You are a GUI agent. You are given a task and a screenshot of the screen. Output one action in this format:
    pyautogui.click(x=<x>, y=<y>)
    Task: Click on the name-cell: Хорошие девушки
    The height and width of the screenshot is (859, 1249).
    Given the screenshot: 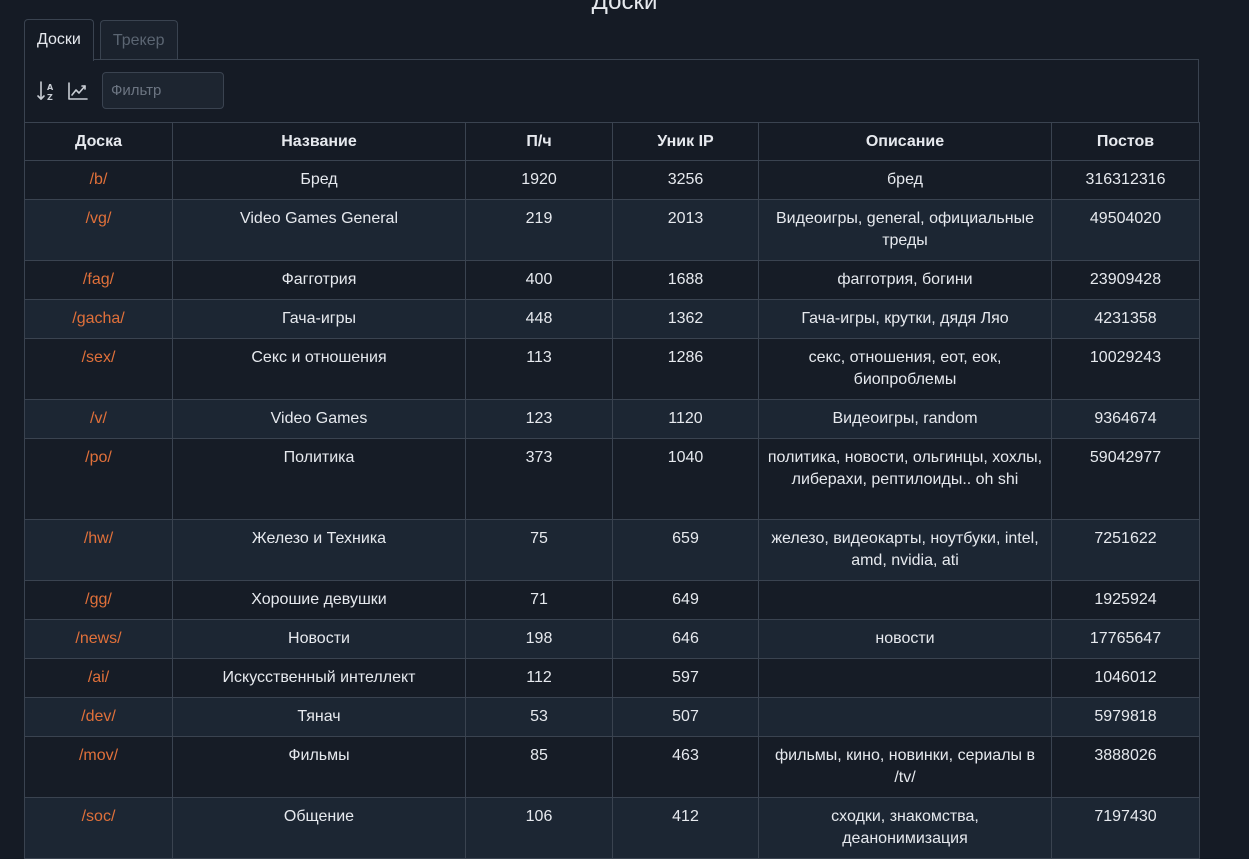 What is the action you would take?
    pyautogui.click(x=319, y=600)
    